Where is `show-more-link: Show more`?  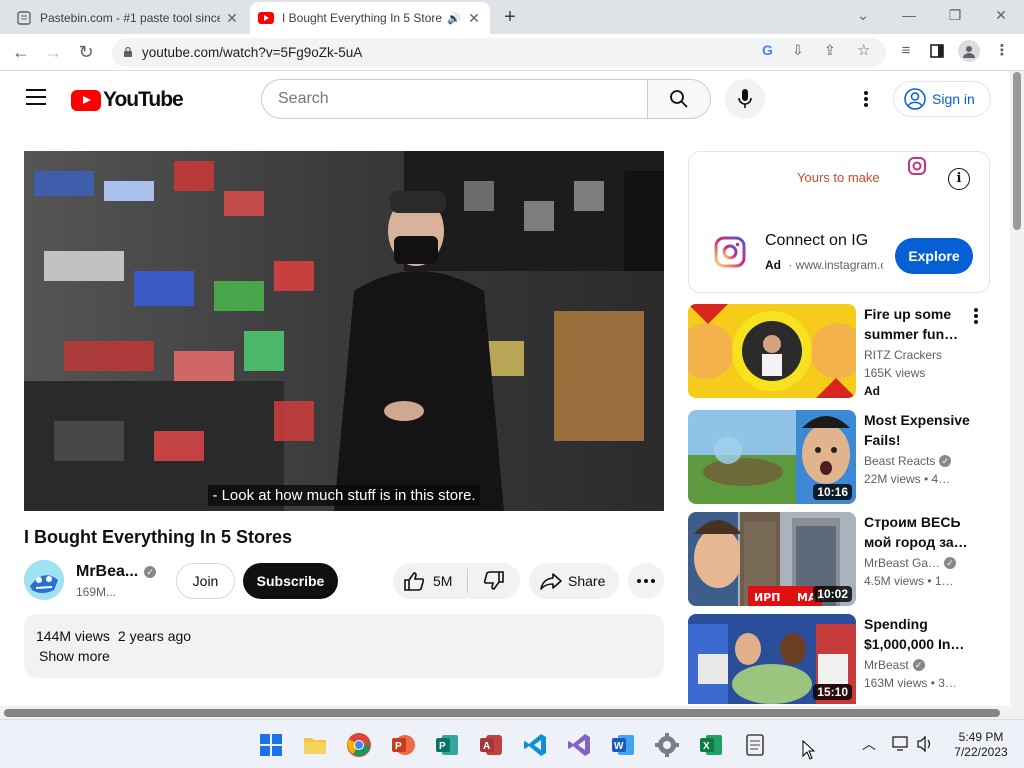 show-more-link: Show more is located at coordinates (74, 656).